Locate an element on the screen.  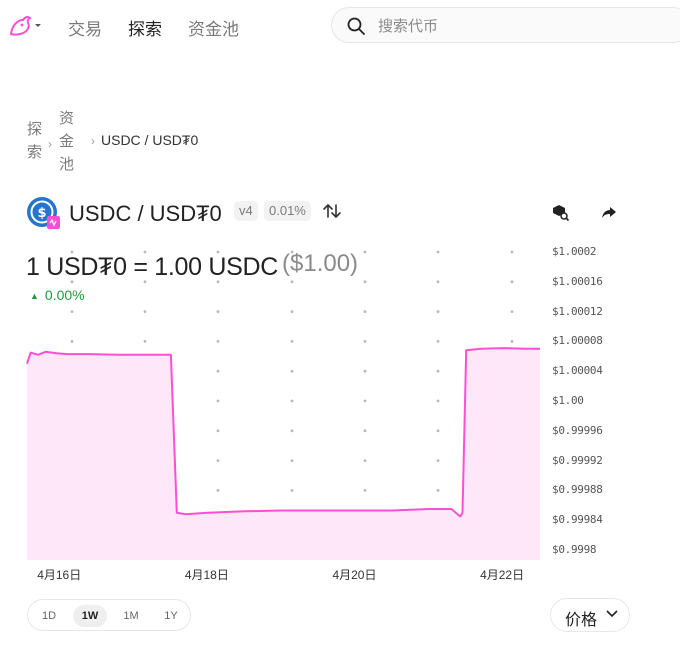
x-tick-label: 4月20日 is located at coordinates (354, 575).